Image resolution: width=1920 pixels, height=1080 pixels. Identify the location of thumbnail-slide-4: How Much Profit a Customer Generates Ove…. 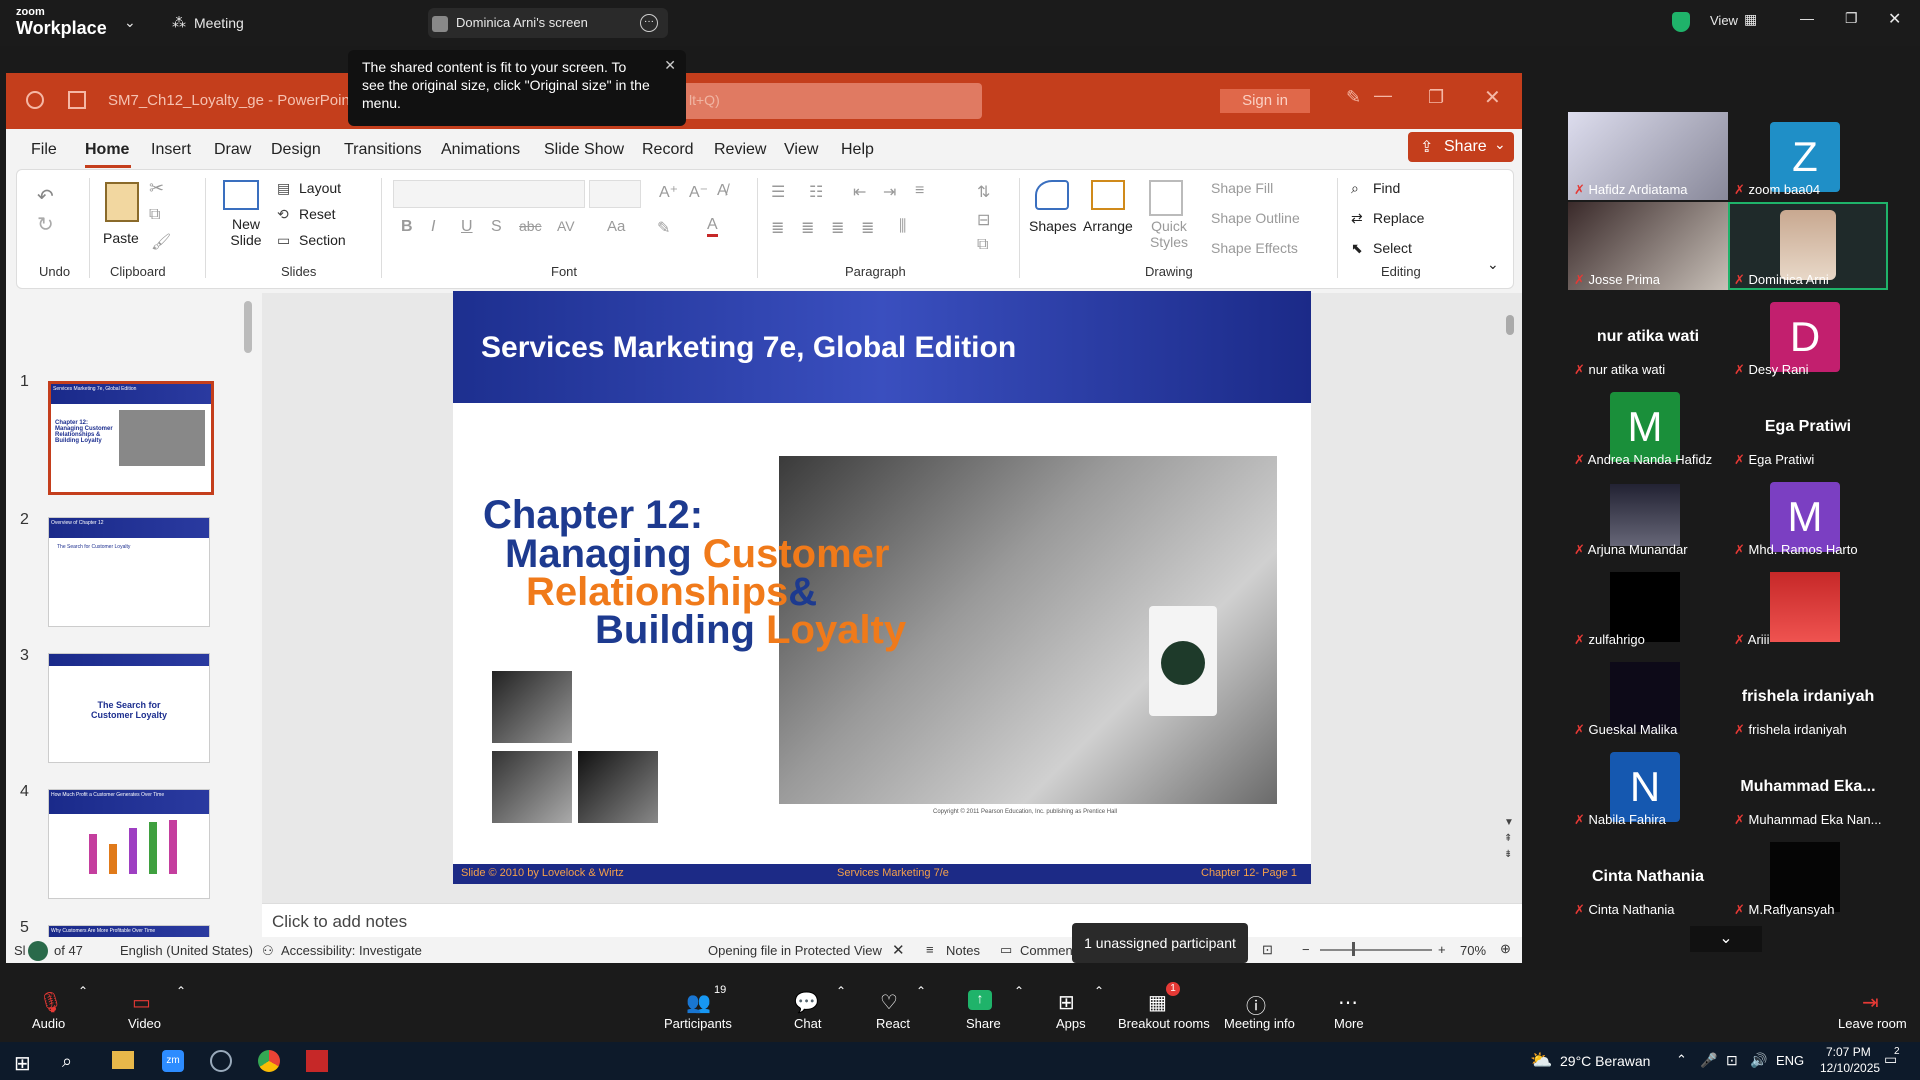
(129, 844).